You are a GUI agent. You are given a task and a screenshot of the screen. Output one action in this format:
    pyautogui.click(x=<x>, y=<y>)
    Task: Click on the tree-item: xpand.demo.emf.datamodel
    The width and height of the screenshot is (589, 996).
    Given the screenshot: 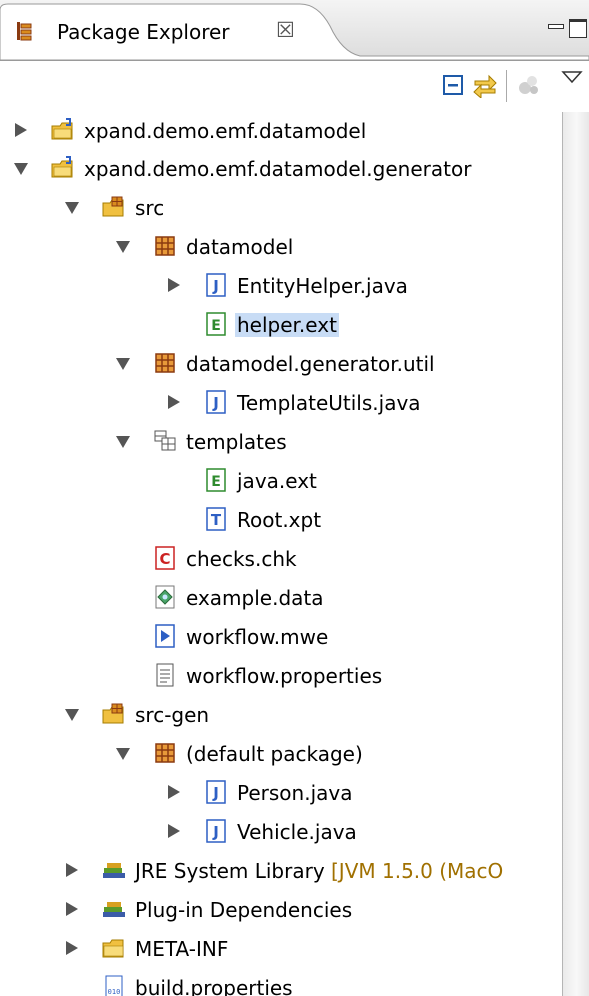 What is the action you would take?
    pyautogui.click(x=280, y=131)
    